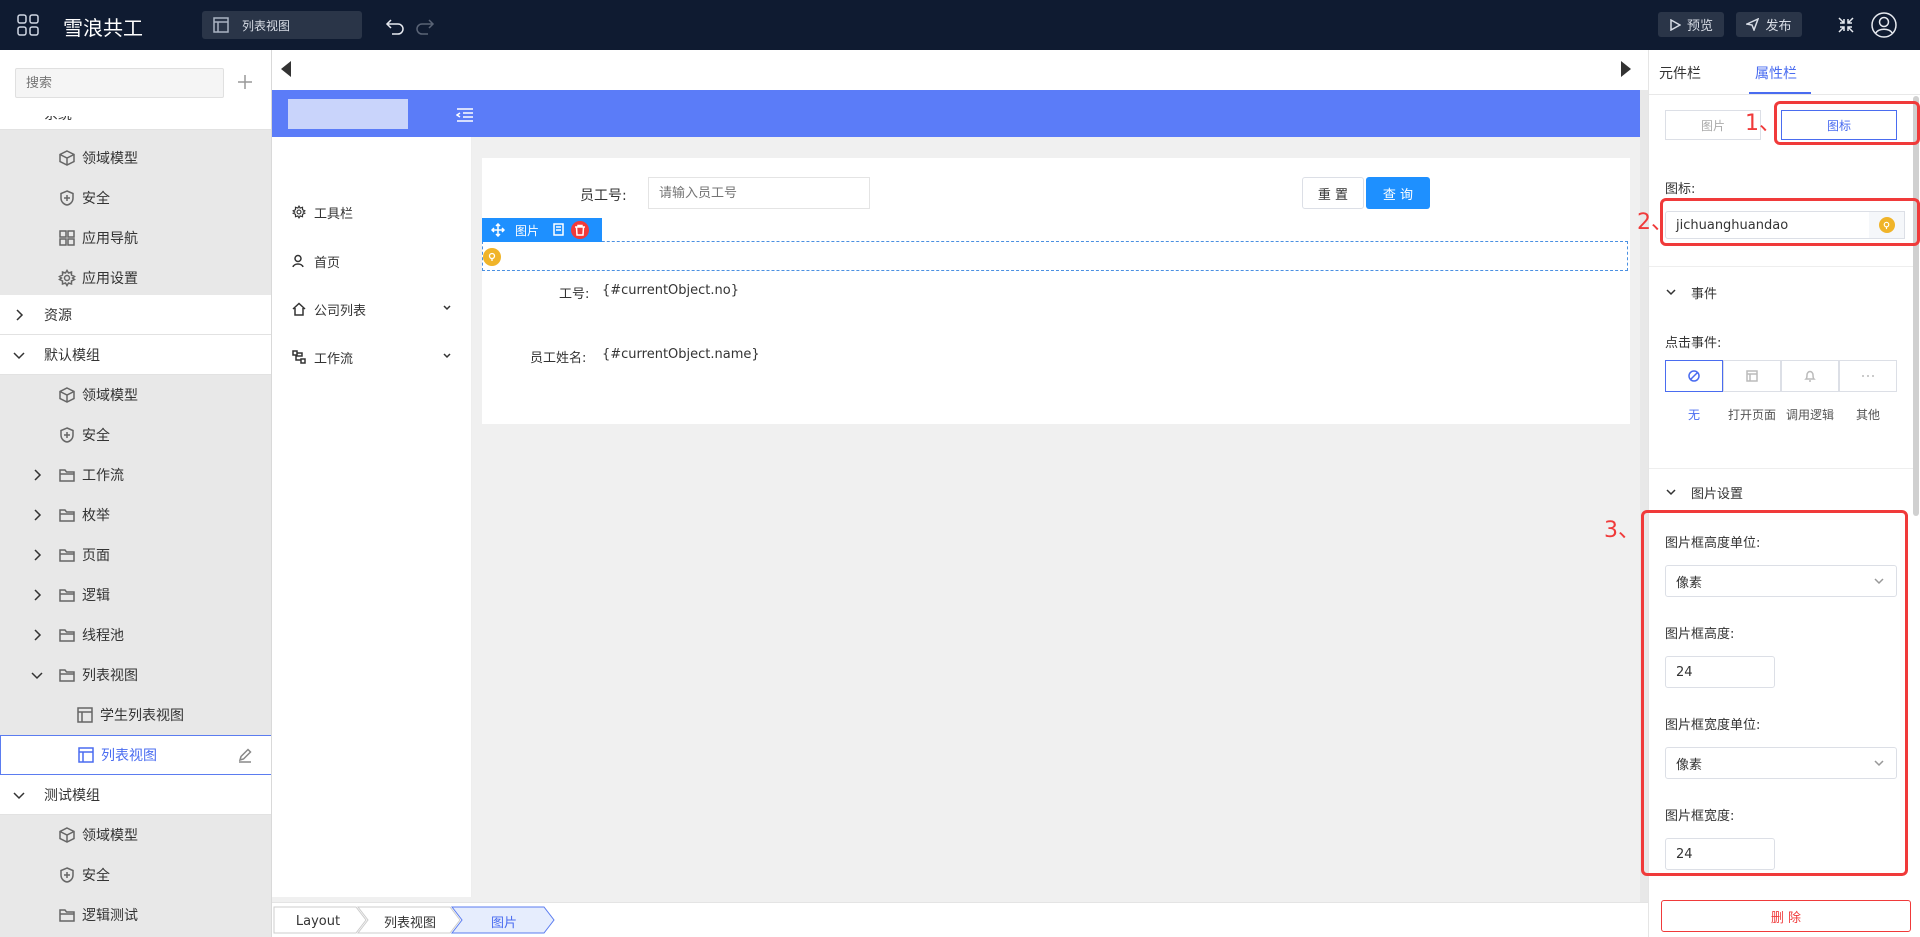 This screenshot has height=937, width=1920. Describe the element at coordinates (542, 230) in the screenshot. I see `component-toolbar: 图片` at that location.